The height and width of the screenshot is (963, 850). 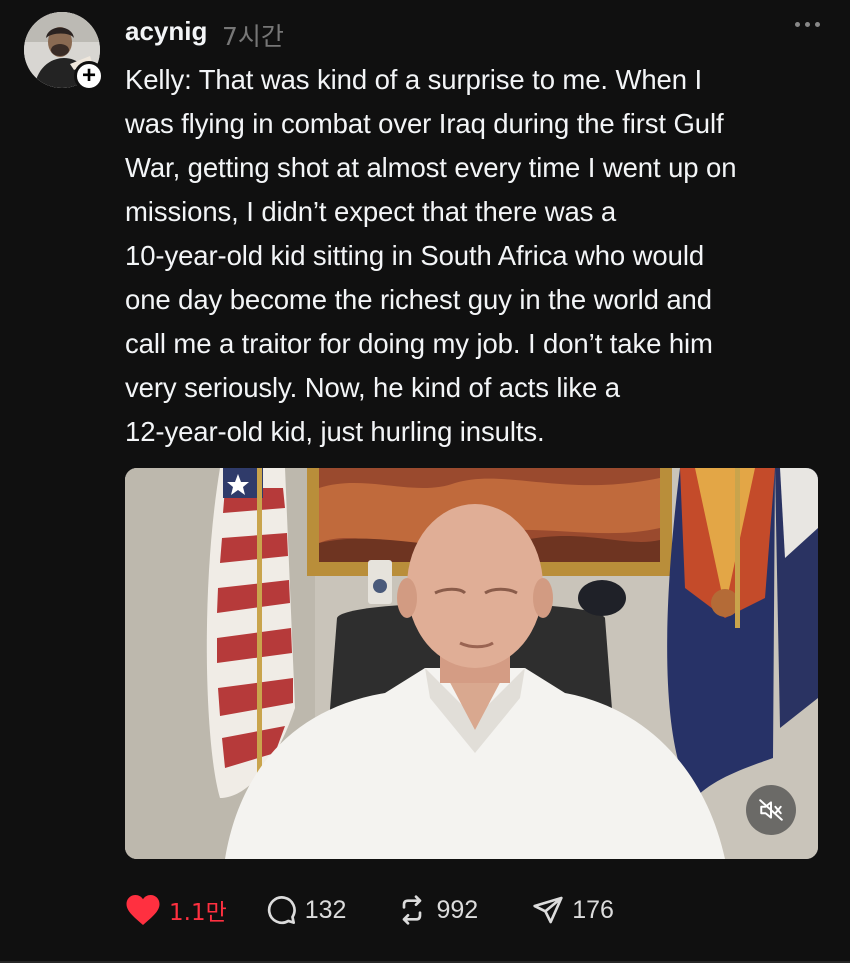 I want to click on post-actions: 1.1만 132 992 176, so click(x=369, y=910).